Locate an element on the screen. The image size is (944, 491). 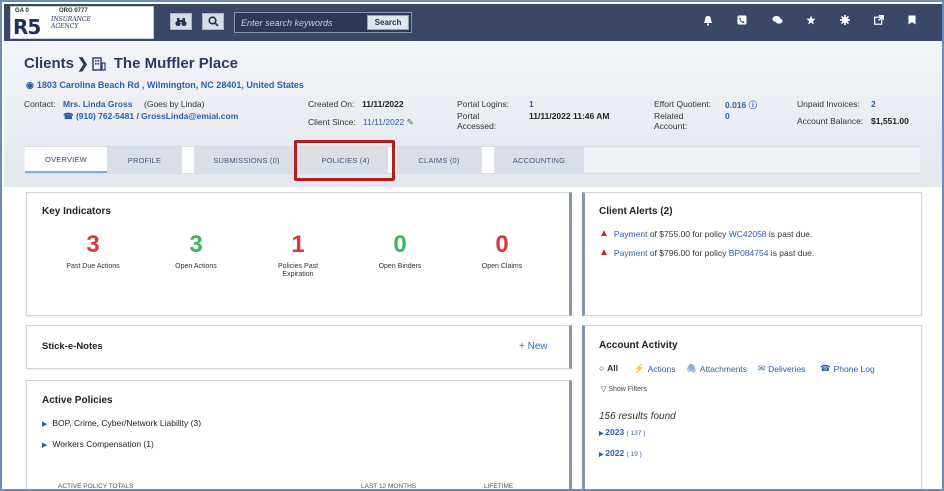
logo-org: ORG 0777 is located at coordinates (73, 11).